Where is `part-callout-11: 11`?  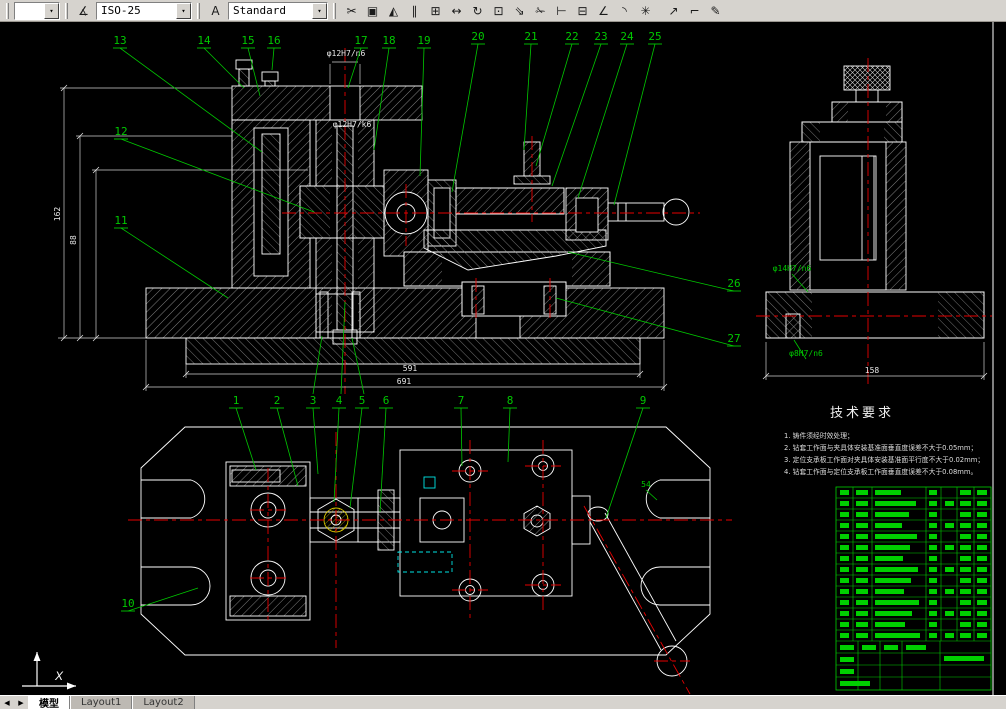 part-callout-11: 11 is located at coordinates (120, 220).